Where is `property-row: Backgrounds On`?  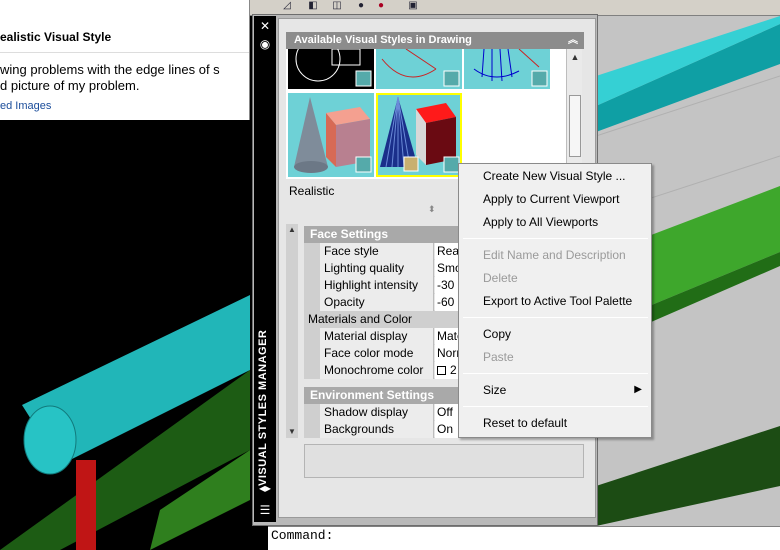
property-row: Backgrounds On is located at coordinates (384, 429).